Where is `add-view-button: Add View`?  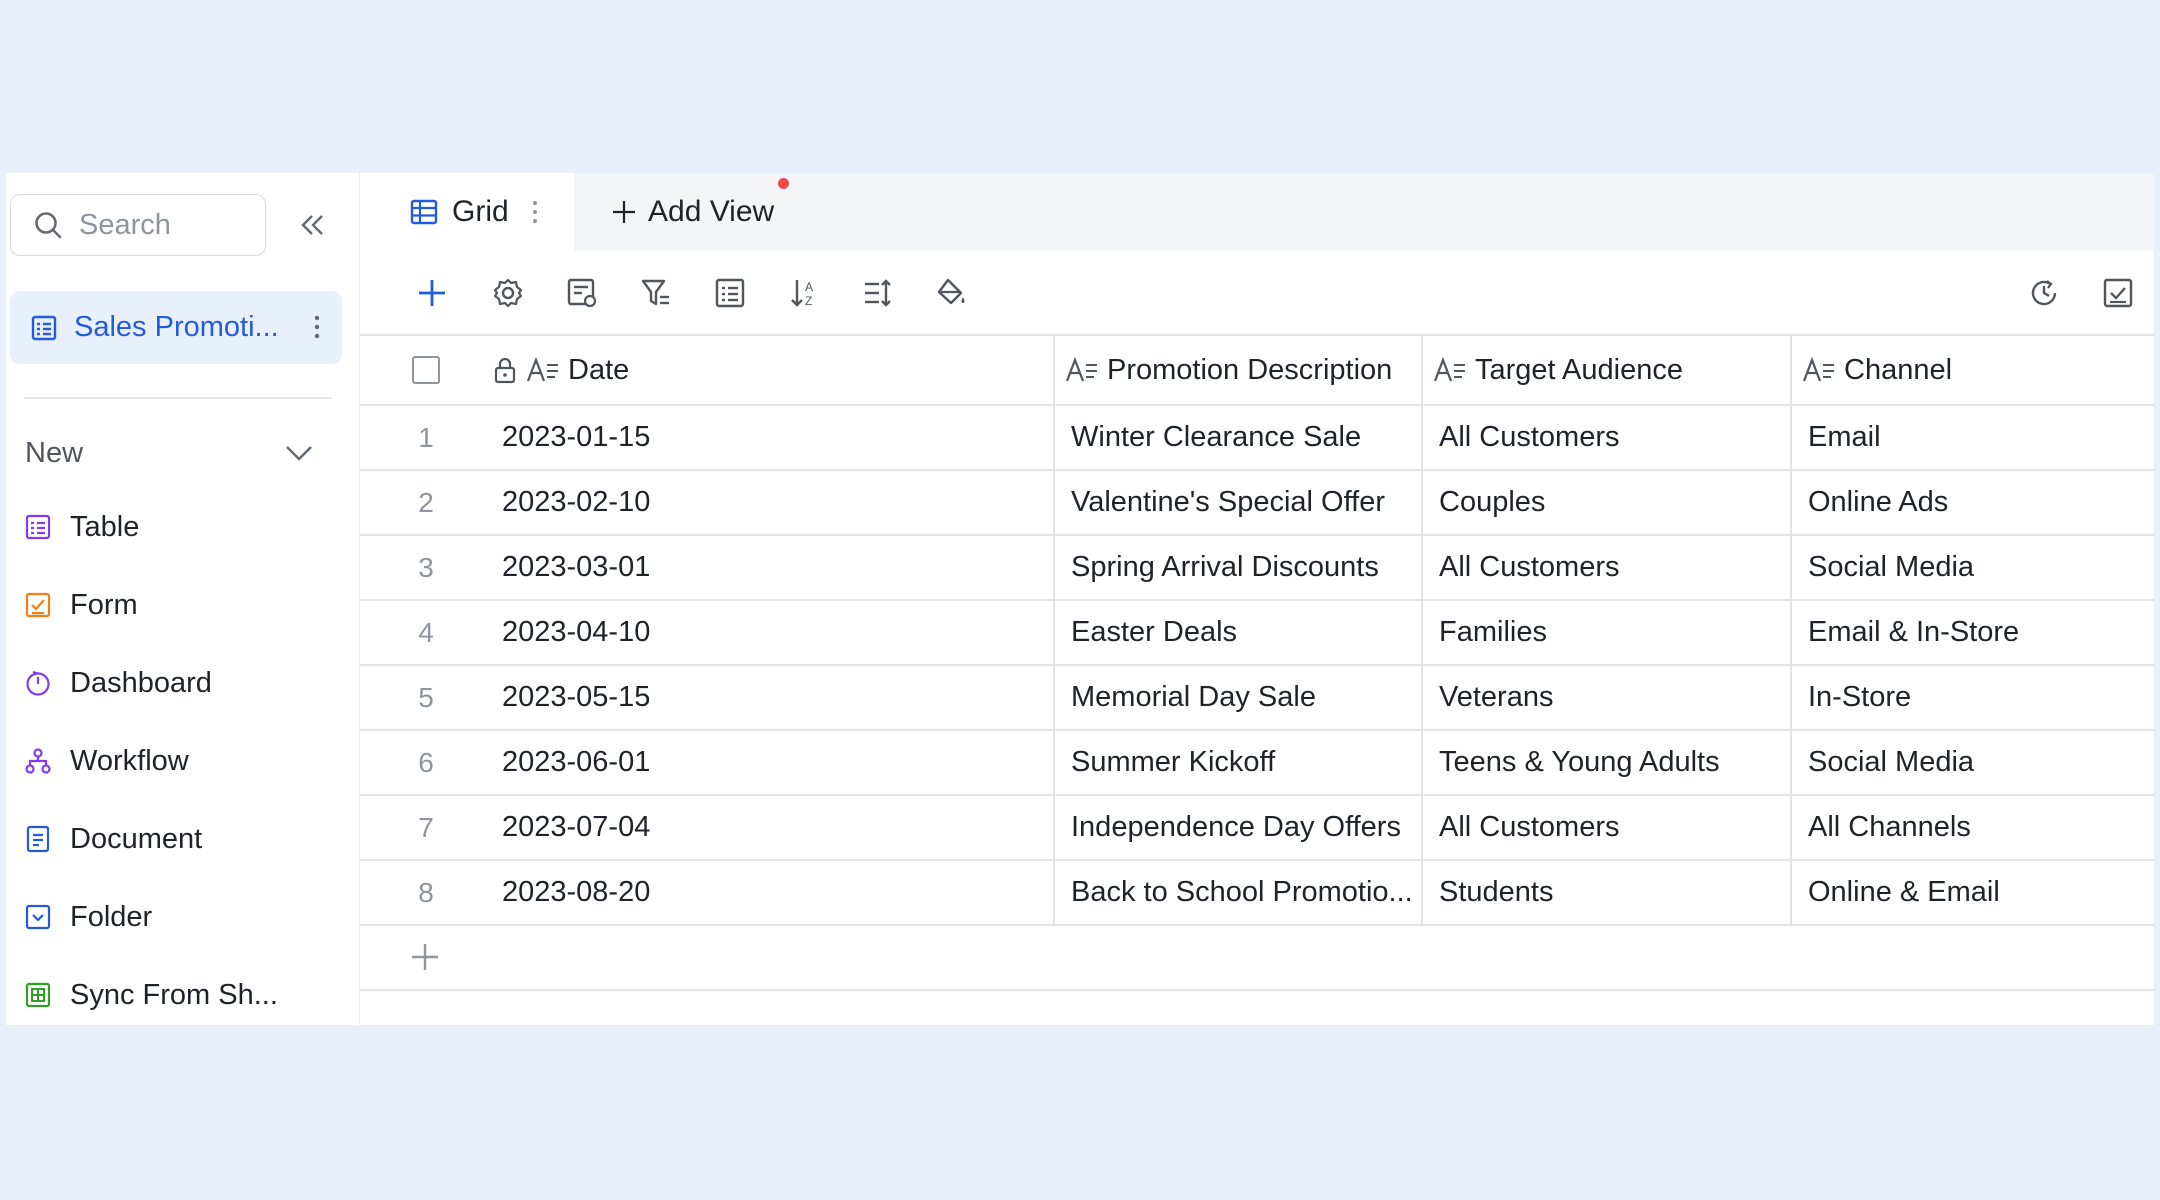
add-view-button: Add View is located at coordinates (692, 212).